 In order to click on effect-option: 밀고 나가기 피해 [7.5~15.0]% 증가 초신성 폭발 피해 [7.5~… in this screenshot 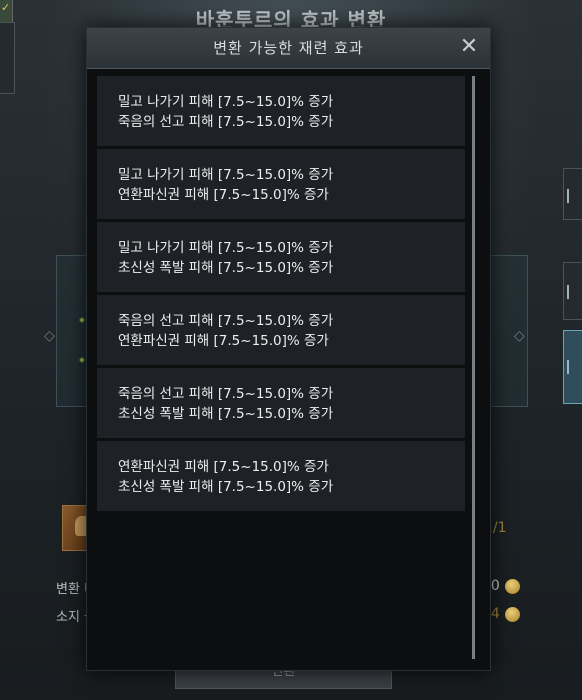, I will do `click(281, 257)`.